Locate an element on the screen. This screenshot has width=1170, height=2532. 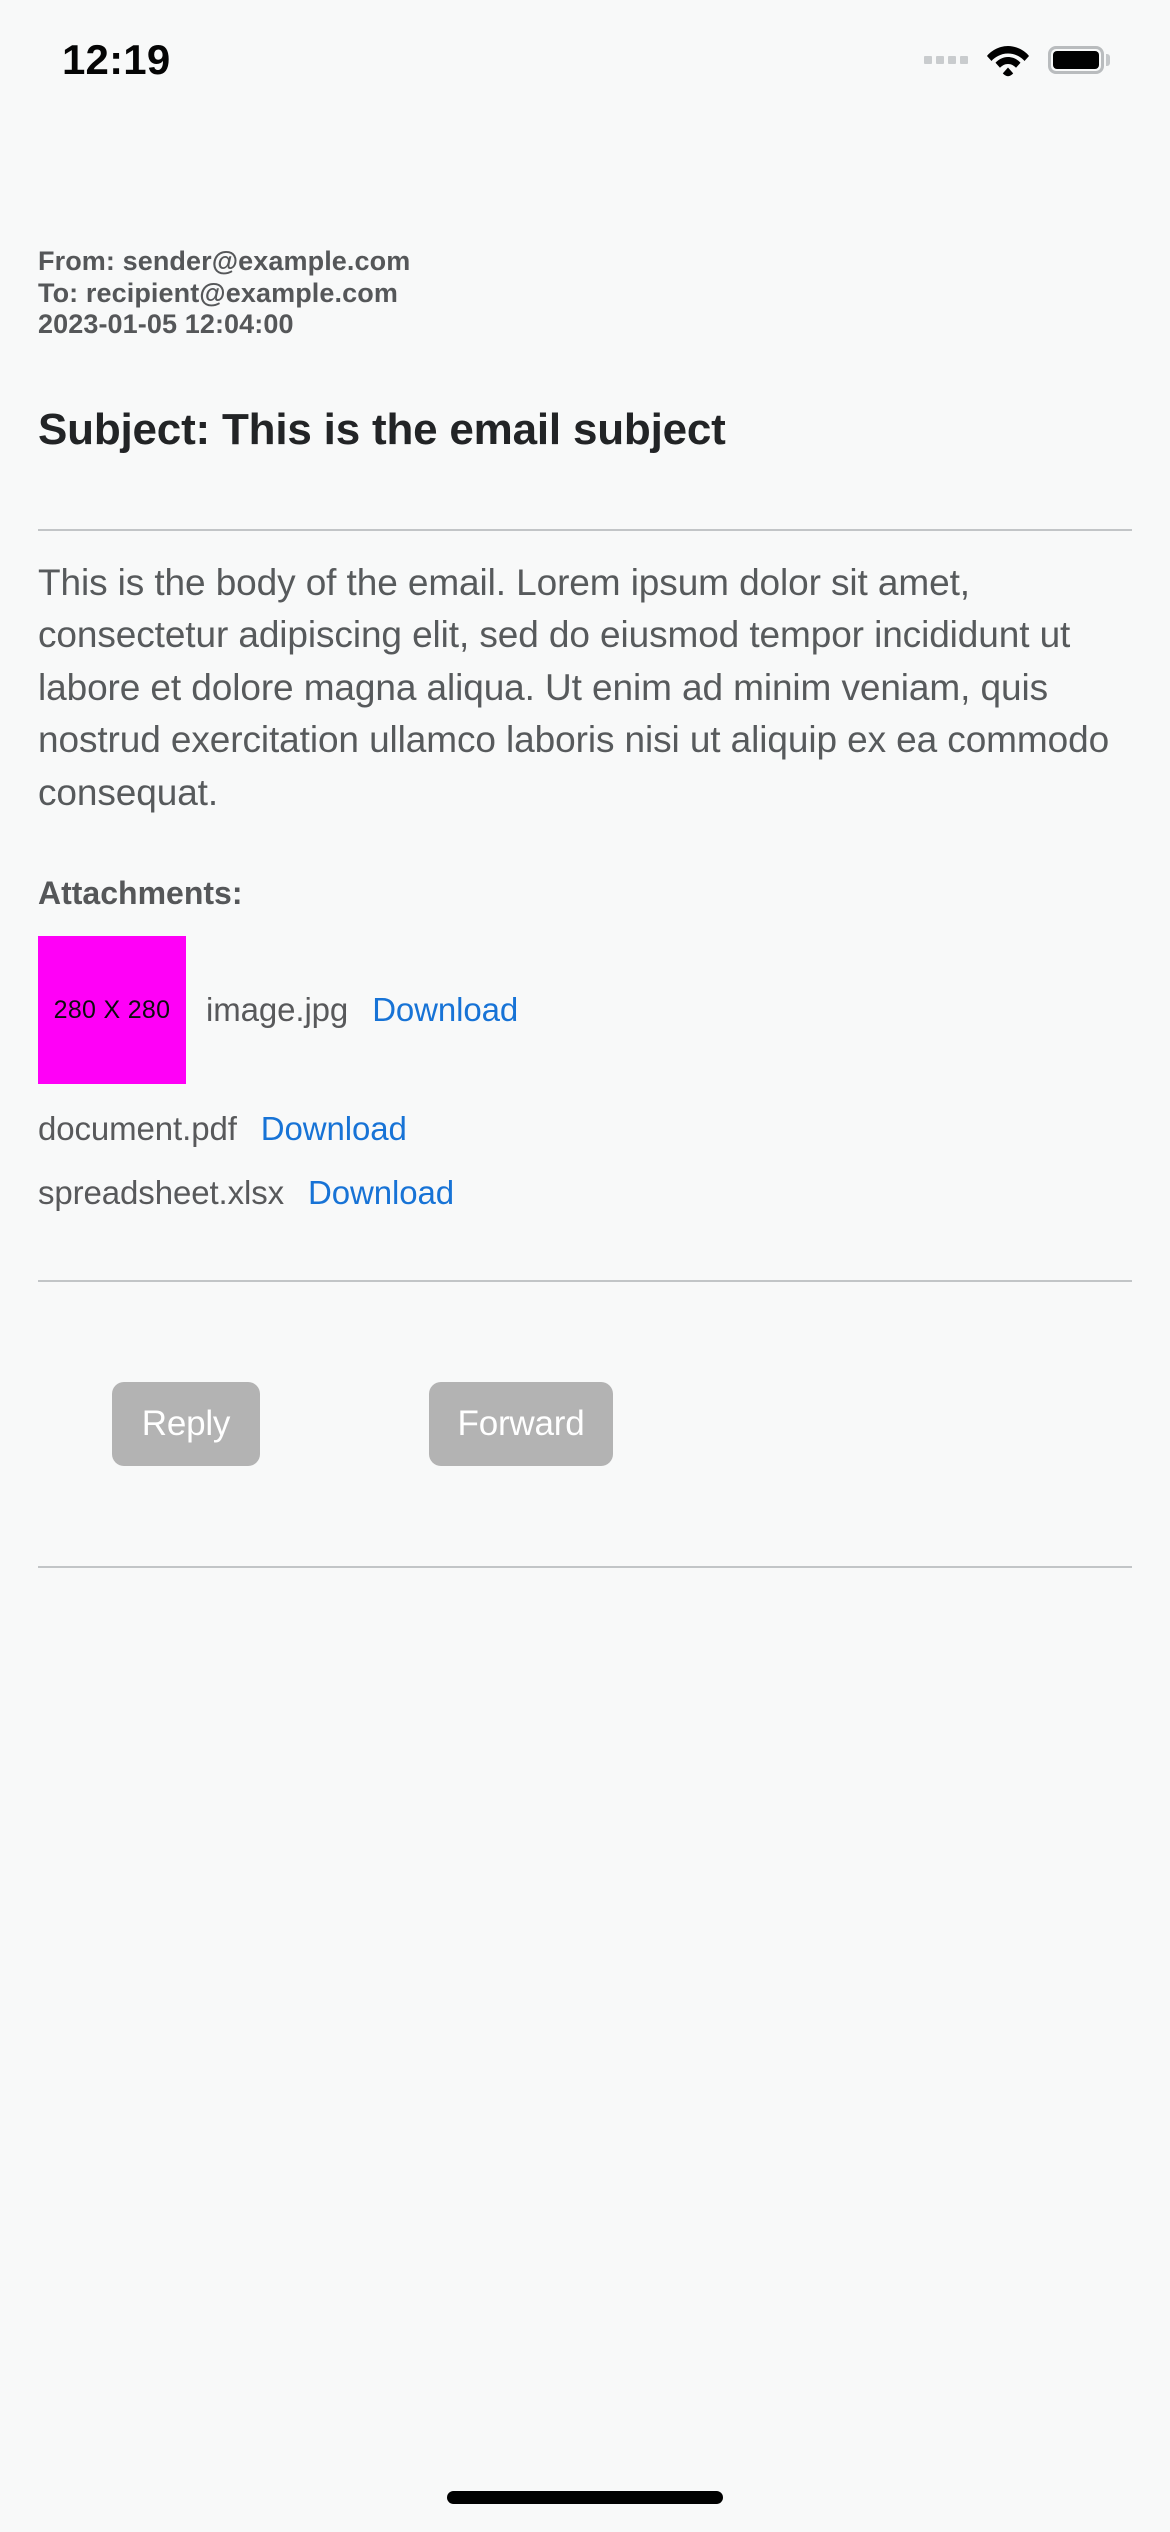
attachment-row-document: document.pdf Download is located at coordinates (585, 1129).